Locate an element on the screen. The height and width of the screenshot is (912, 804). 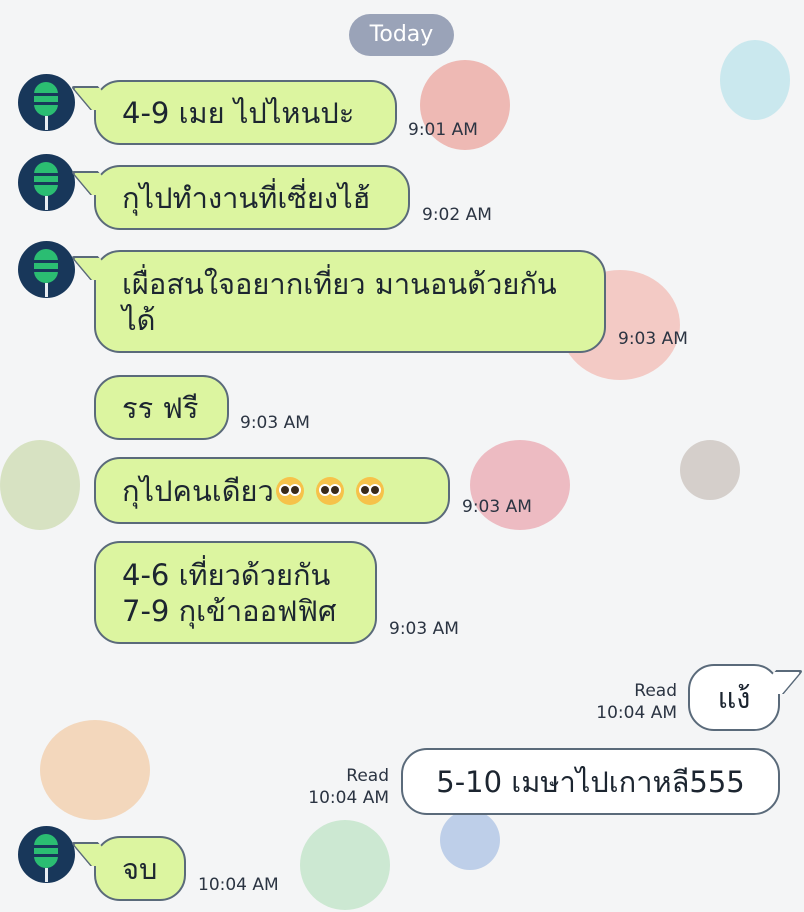
message-text: กุไปคนเดียว is located at coordinates (198, 490).